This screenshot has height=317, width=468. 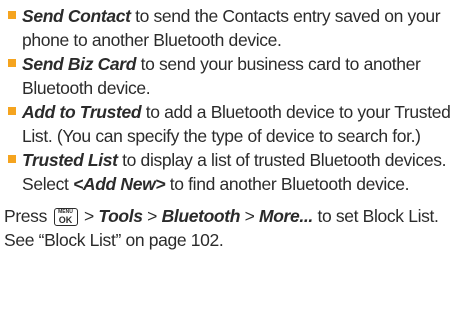 I want to click on press-text: Press, so click(x=28, y=216).